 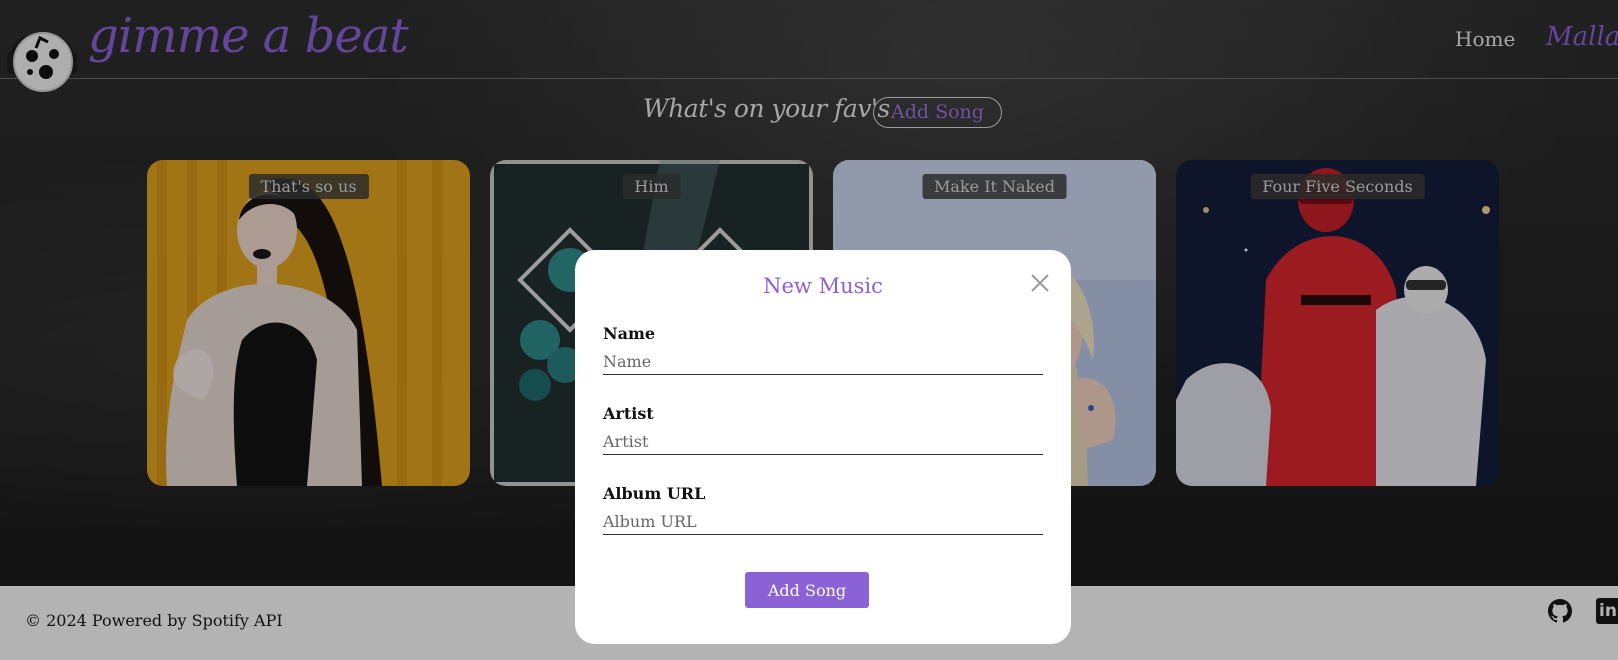 What do you see at coordinates (1485, 39) in the screenshot?
I see `nav-home-link: Home` at bounding box center [1485, 39].